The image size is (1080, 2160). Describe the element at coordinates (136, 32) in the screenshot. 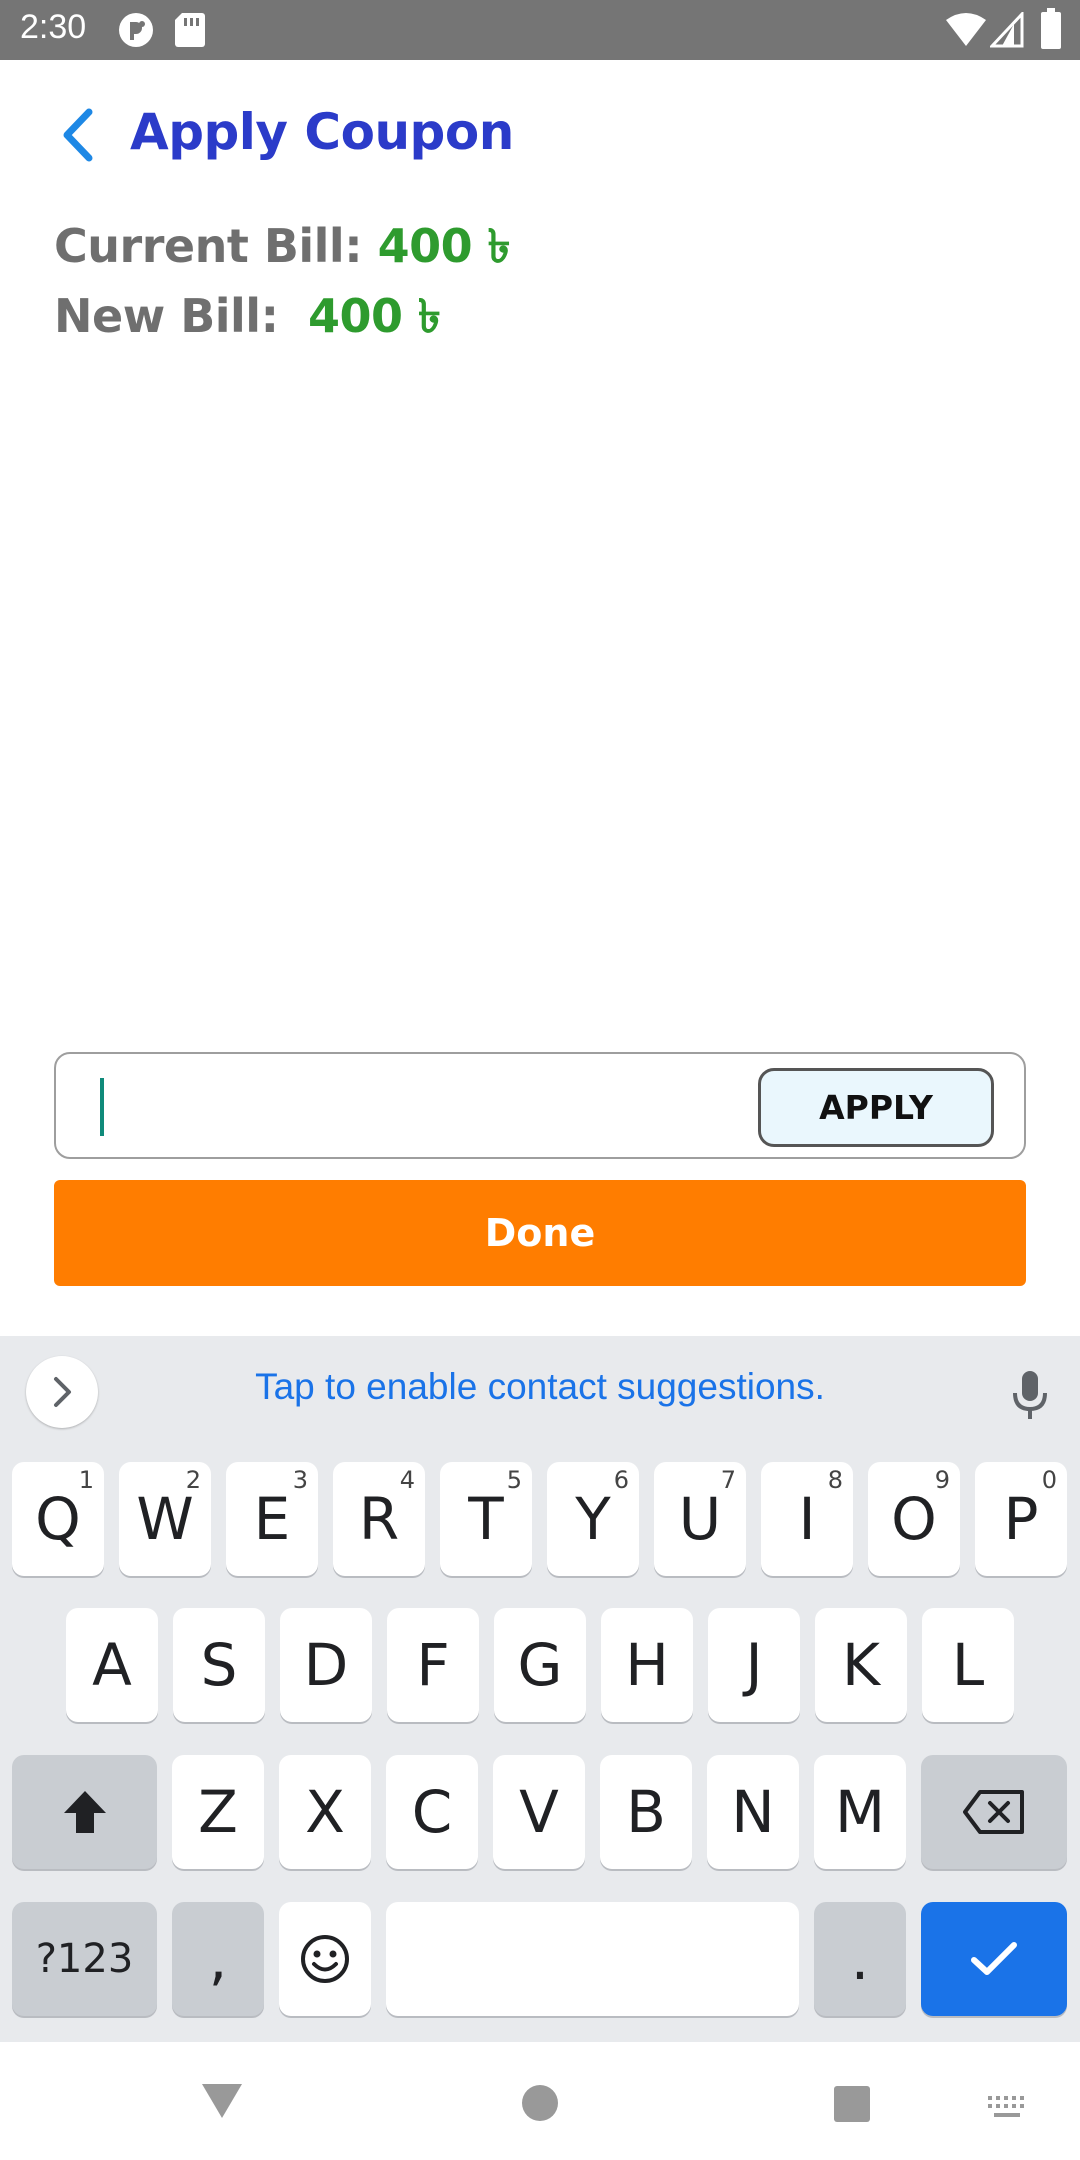

I see `notification-app-icon` at that location.